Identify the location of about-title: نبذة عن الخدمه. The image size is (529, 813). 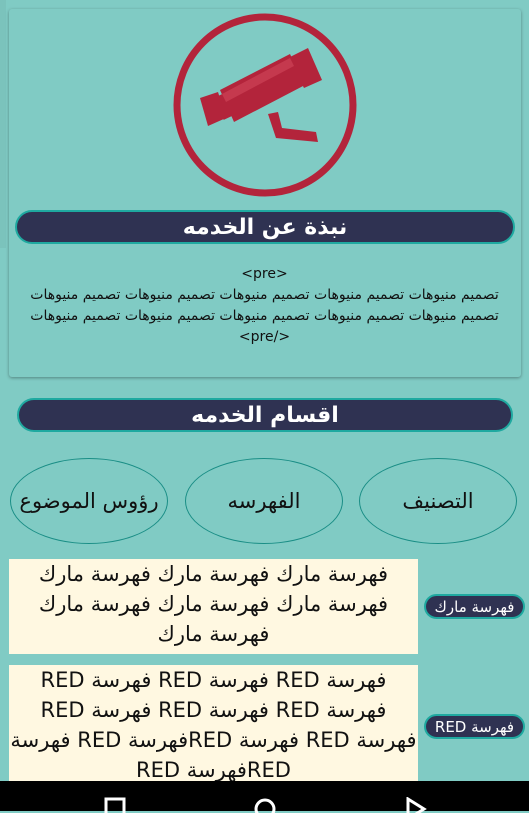
(265, 227).